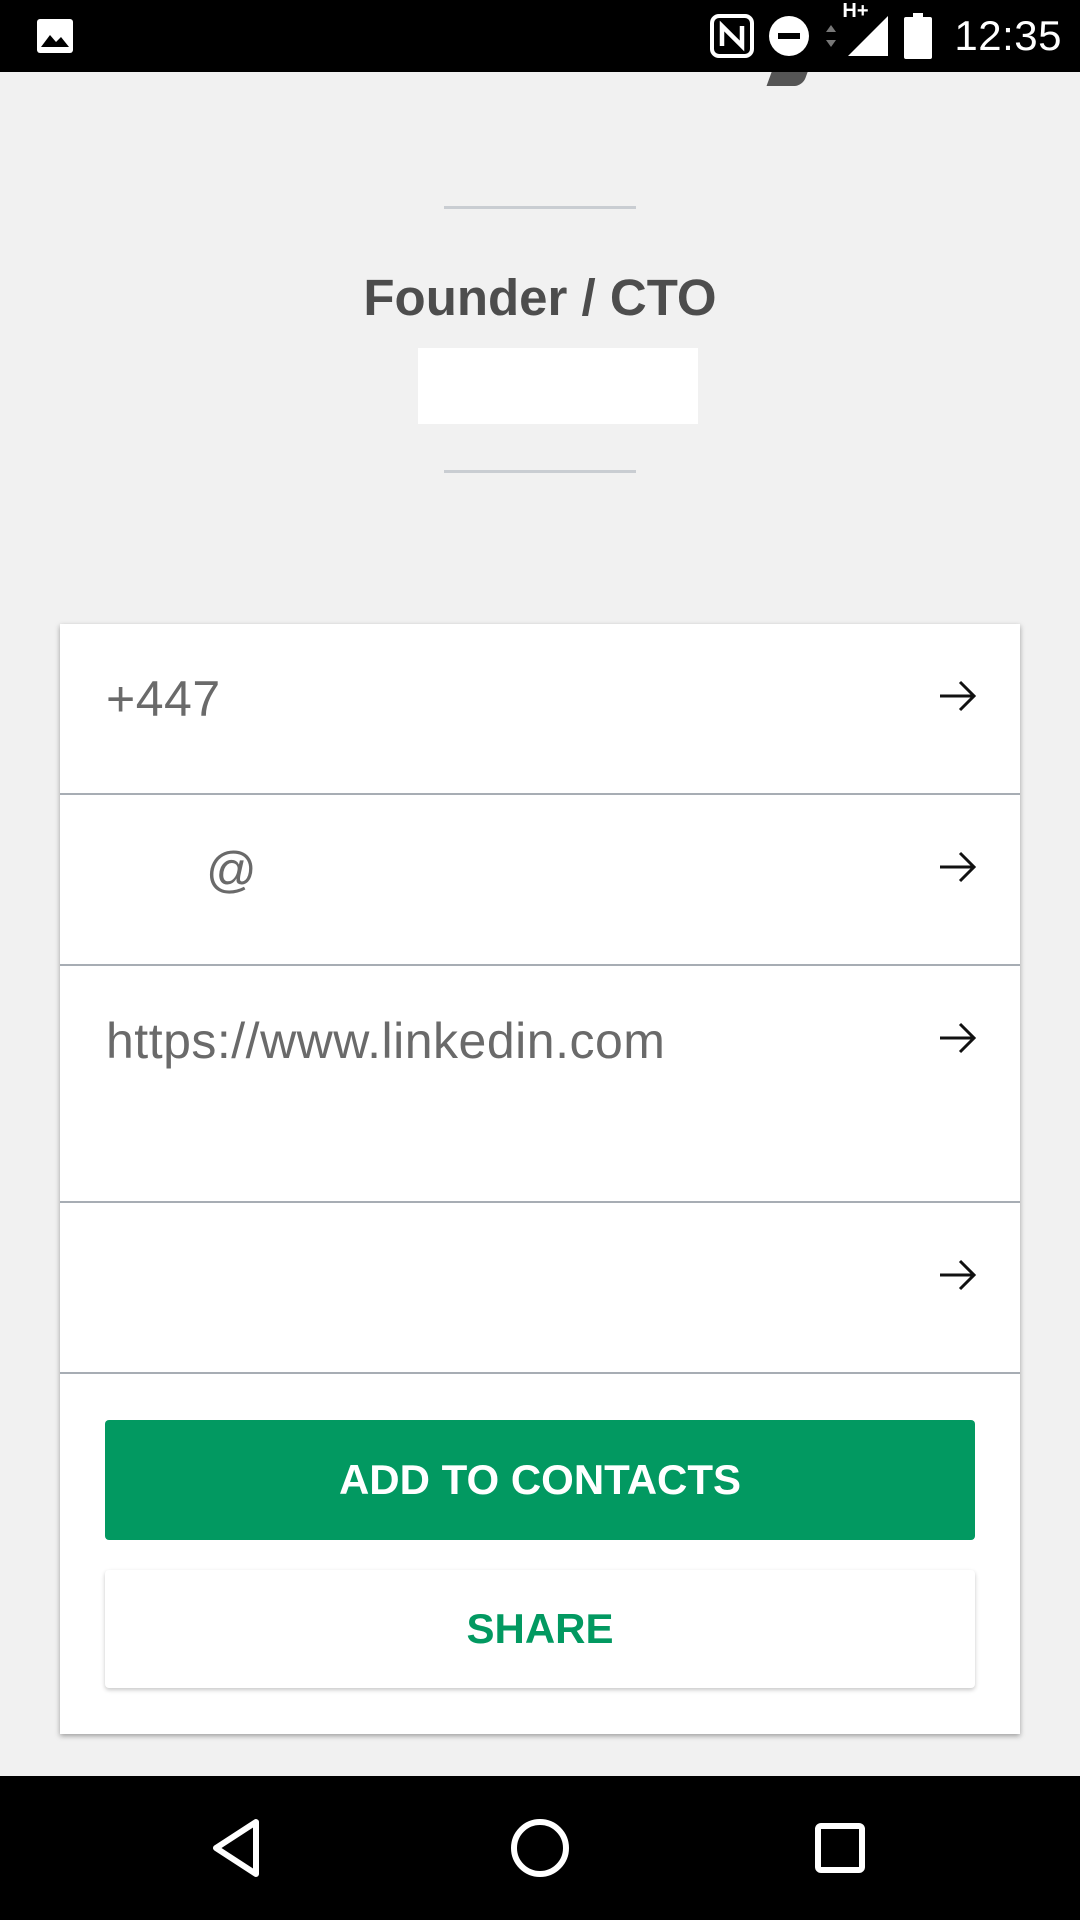 Image resolution: width=1080 pixels, height=1920 pixels. Describe the element at coordinates (540, 1629) in the screenshot. I see `share-button: SHARE` at that location.